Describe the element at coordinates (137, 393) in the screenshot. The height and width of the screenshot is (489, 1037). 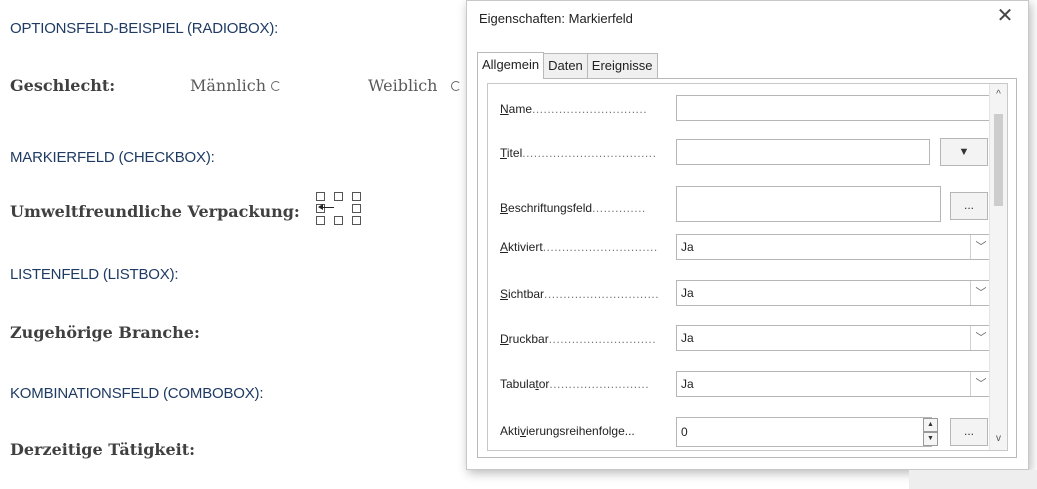
I see `section-heading-combobox: KOMBINATIONSFELD (COMBOBOX):` at that location.